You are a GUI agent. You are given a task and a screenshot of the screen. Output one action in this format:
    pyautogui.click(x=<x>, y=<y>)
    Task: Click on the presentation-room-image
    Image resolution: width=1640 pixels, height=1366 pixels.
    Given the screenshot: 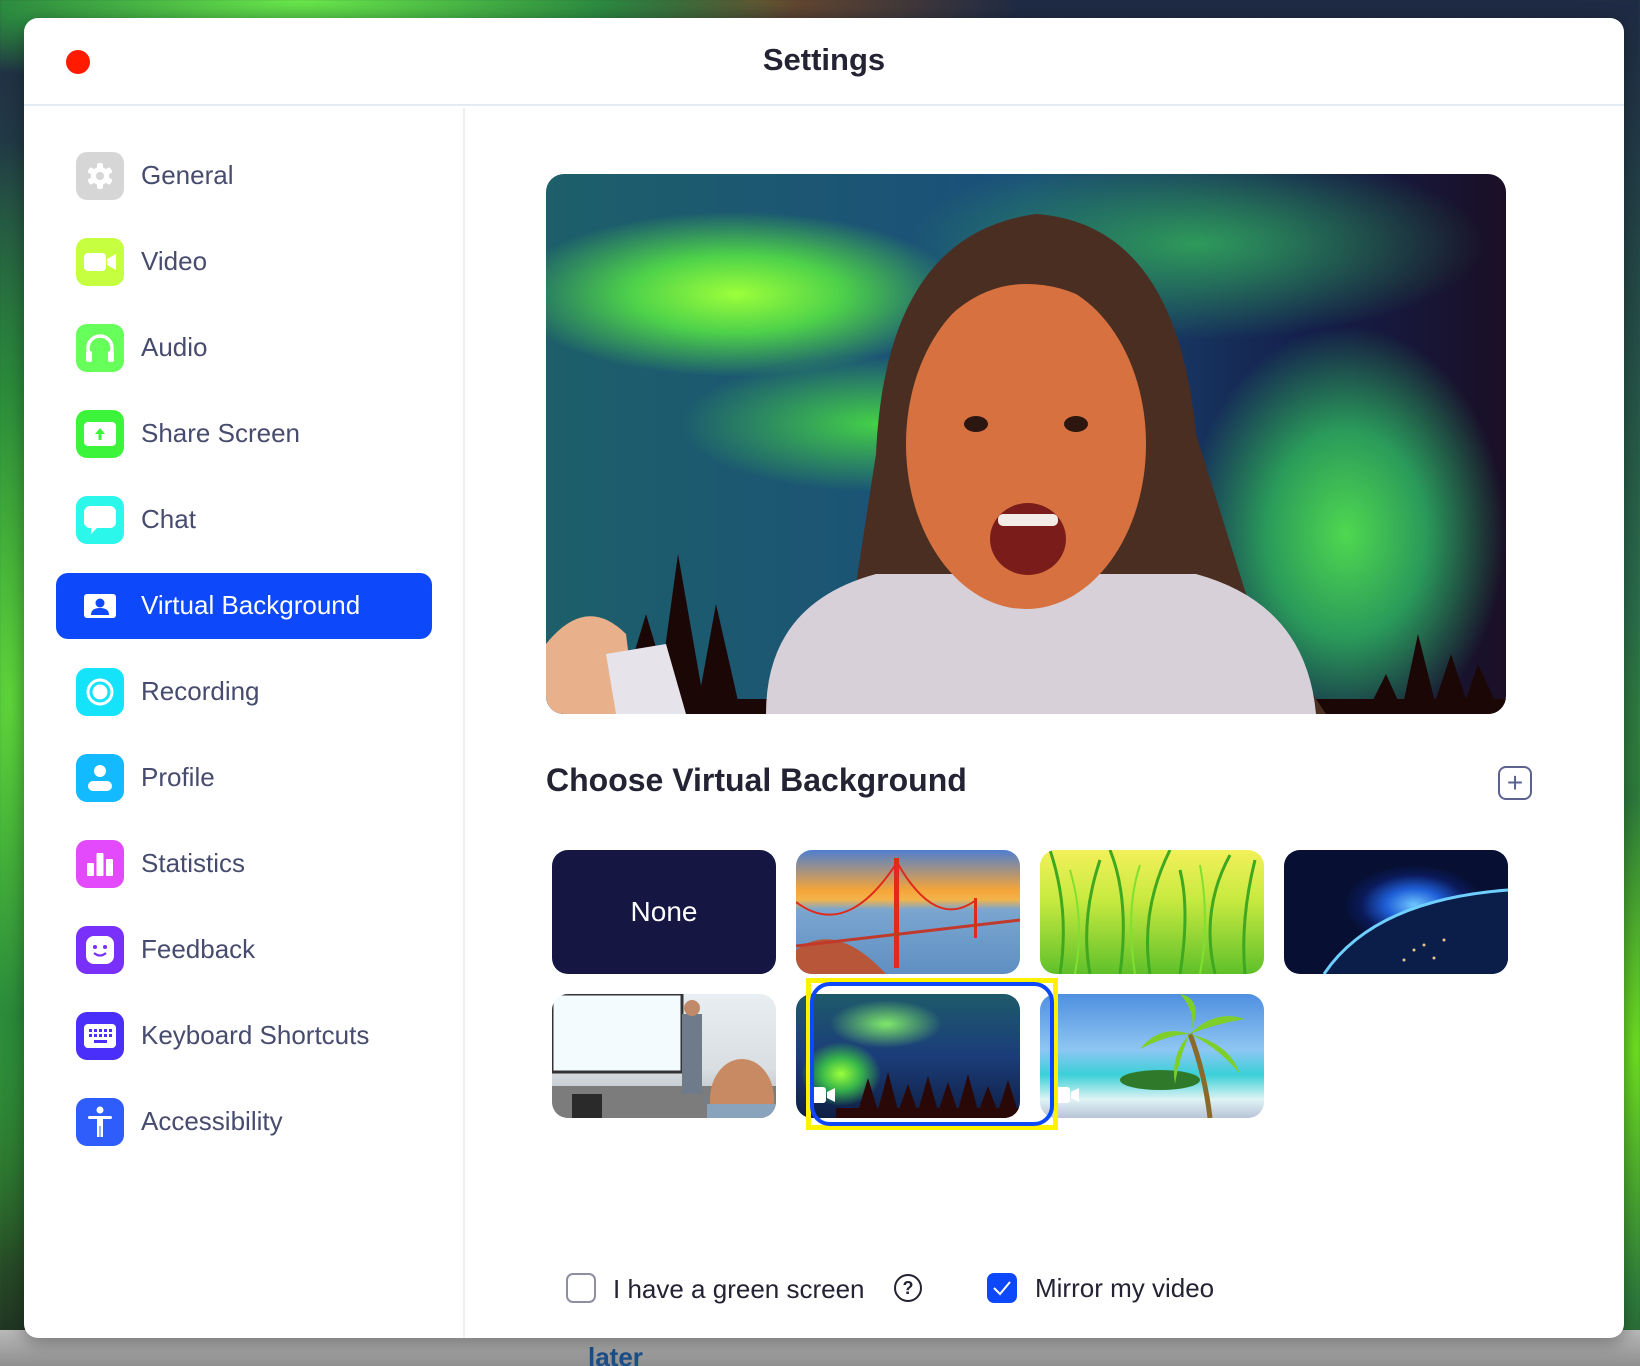 What is the action you would take?
    pyautogui.click(x=664, y=1056)
    